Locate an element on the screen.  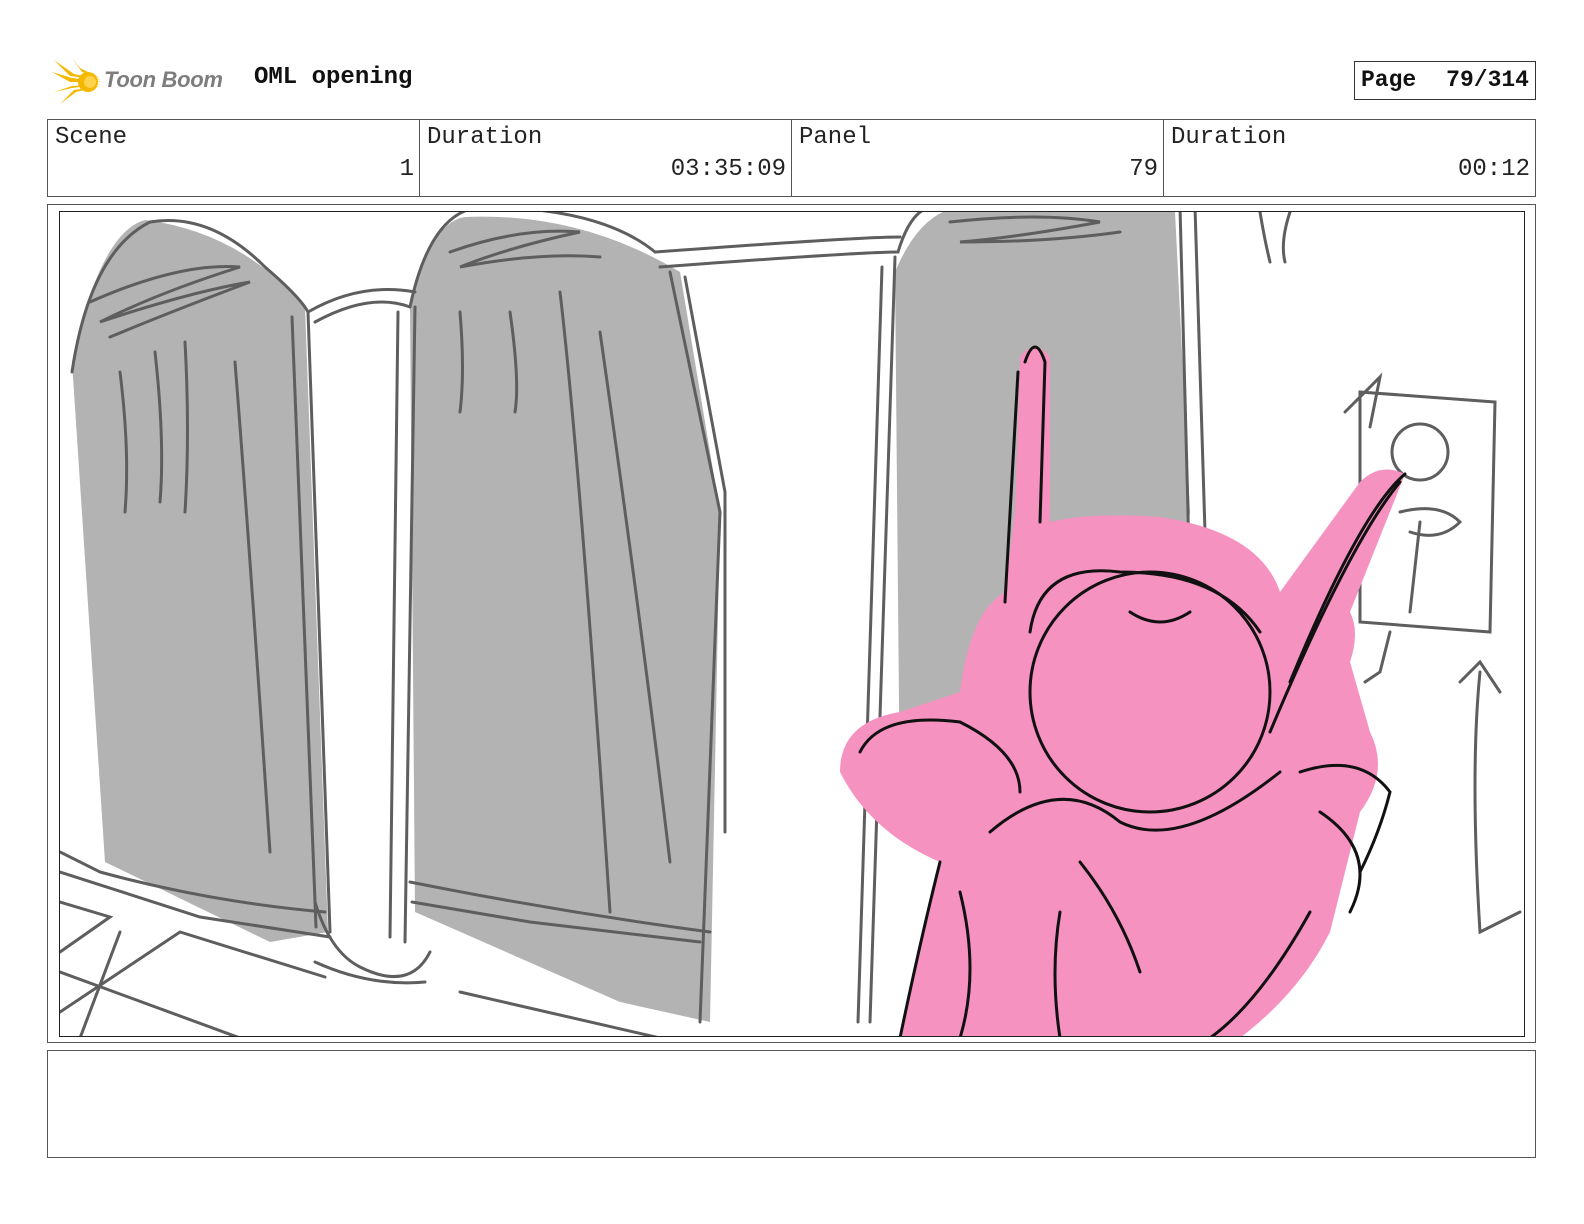
scene-duration-value: 03:35:09 is located at coordinates (728, 169).